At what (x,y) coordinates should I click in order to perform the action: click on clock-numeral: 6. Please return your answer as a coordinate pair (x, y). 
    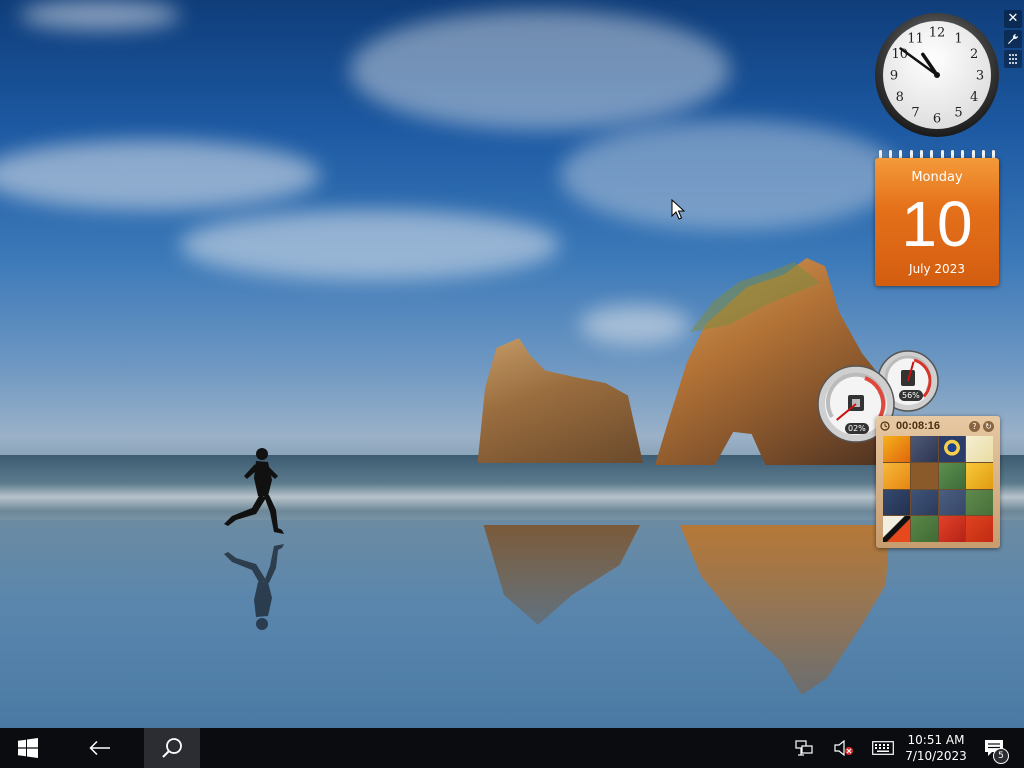
    Looking at the image, I should click on (937, 119).